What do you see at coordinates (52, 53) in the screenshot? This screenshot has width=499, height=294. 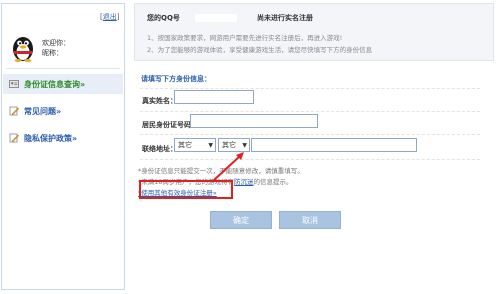 I see `nickname-label: 昵称：` at bounding box center [52, 53].